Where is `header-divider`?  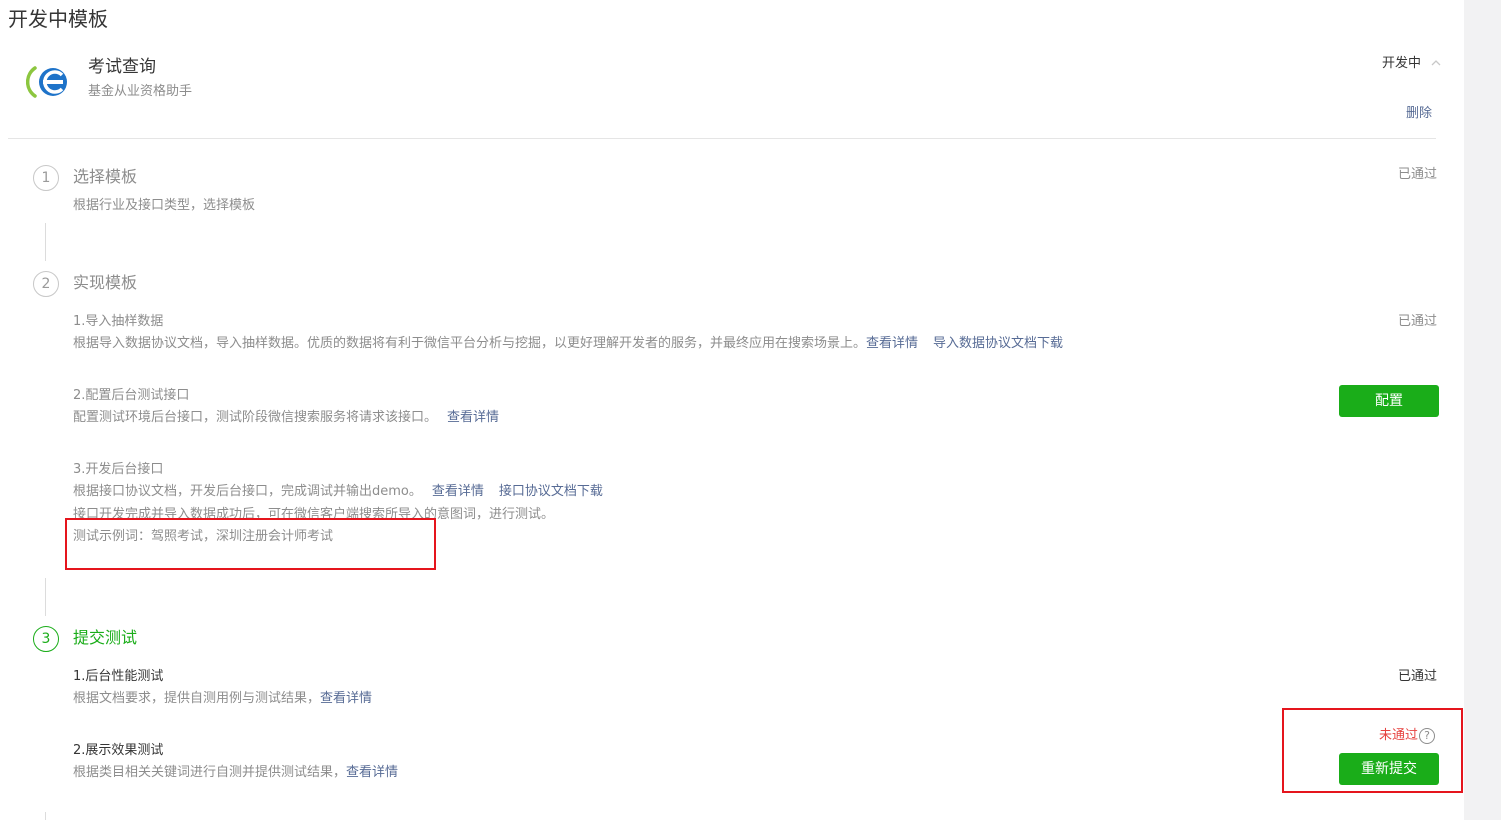 header-divider is located at coordinates (722, 138).